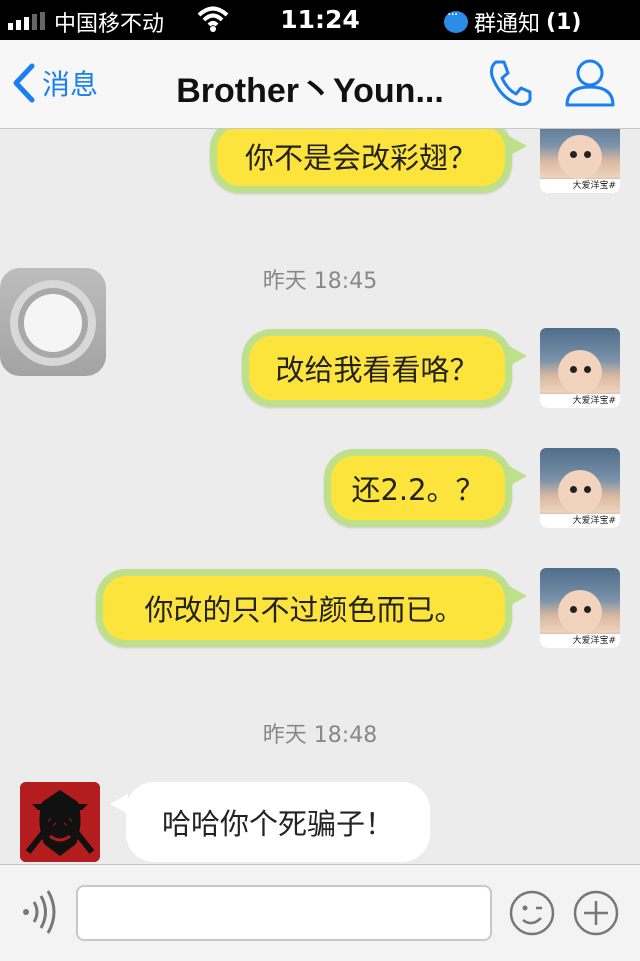 This screenshot has height=961, width=640. I want to click on message-bubble-outgoing: 改给我看看咯？, so click(384, 368).